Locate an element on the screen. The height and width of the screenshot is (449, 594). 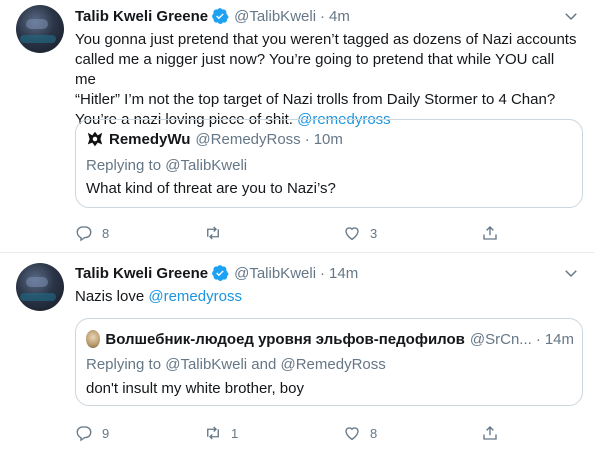
tweet-header: Talib Kweli Greene @TalibKweli · 4m is located at coordinates (212, 16).